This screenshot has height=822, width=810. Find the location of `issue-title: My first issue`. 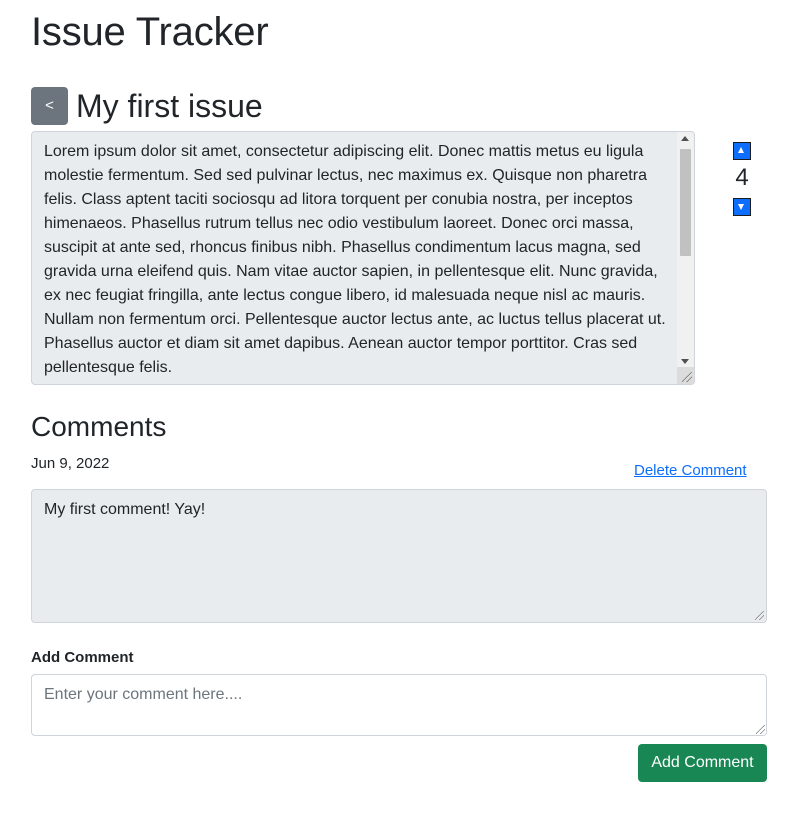

issue-title: My first issue is located at coordinates (169, 106).